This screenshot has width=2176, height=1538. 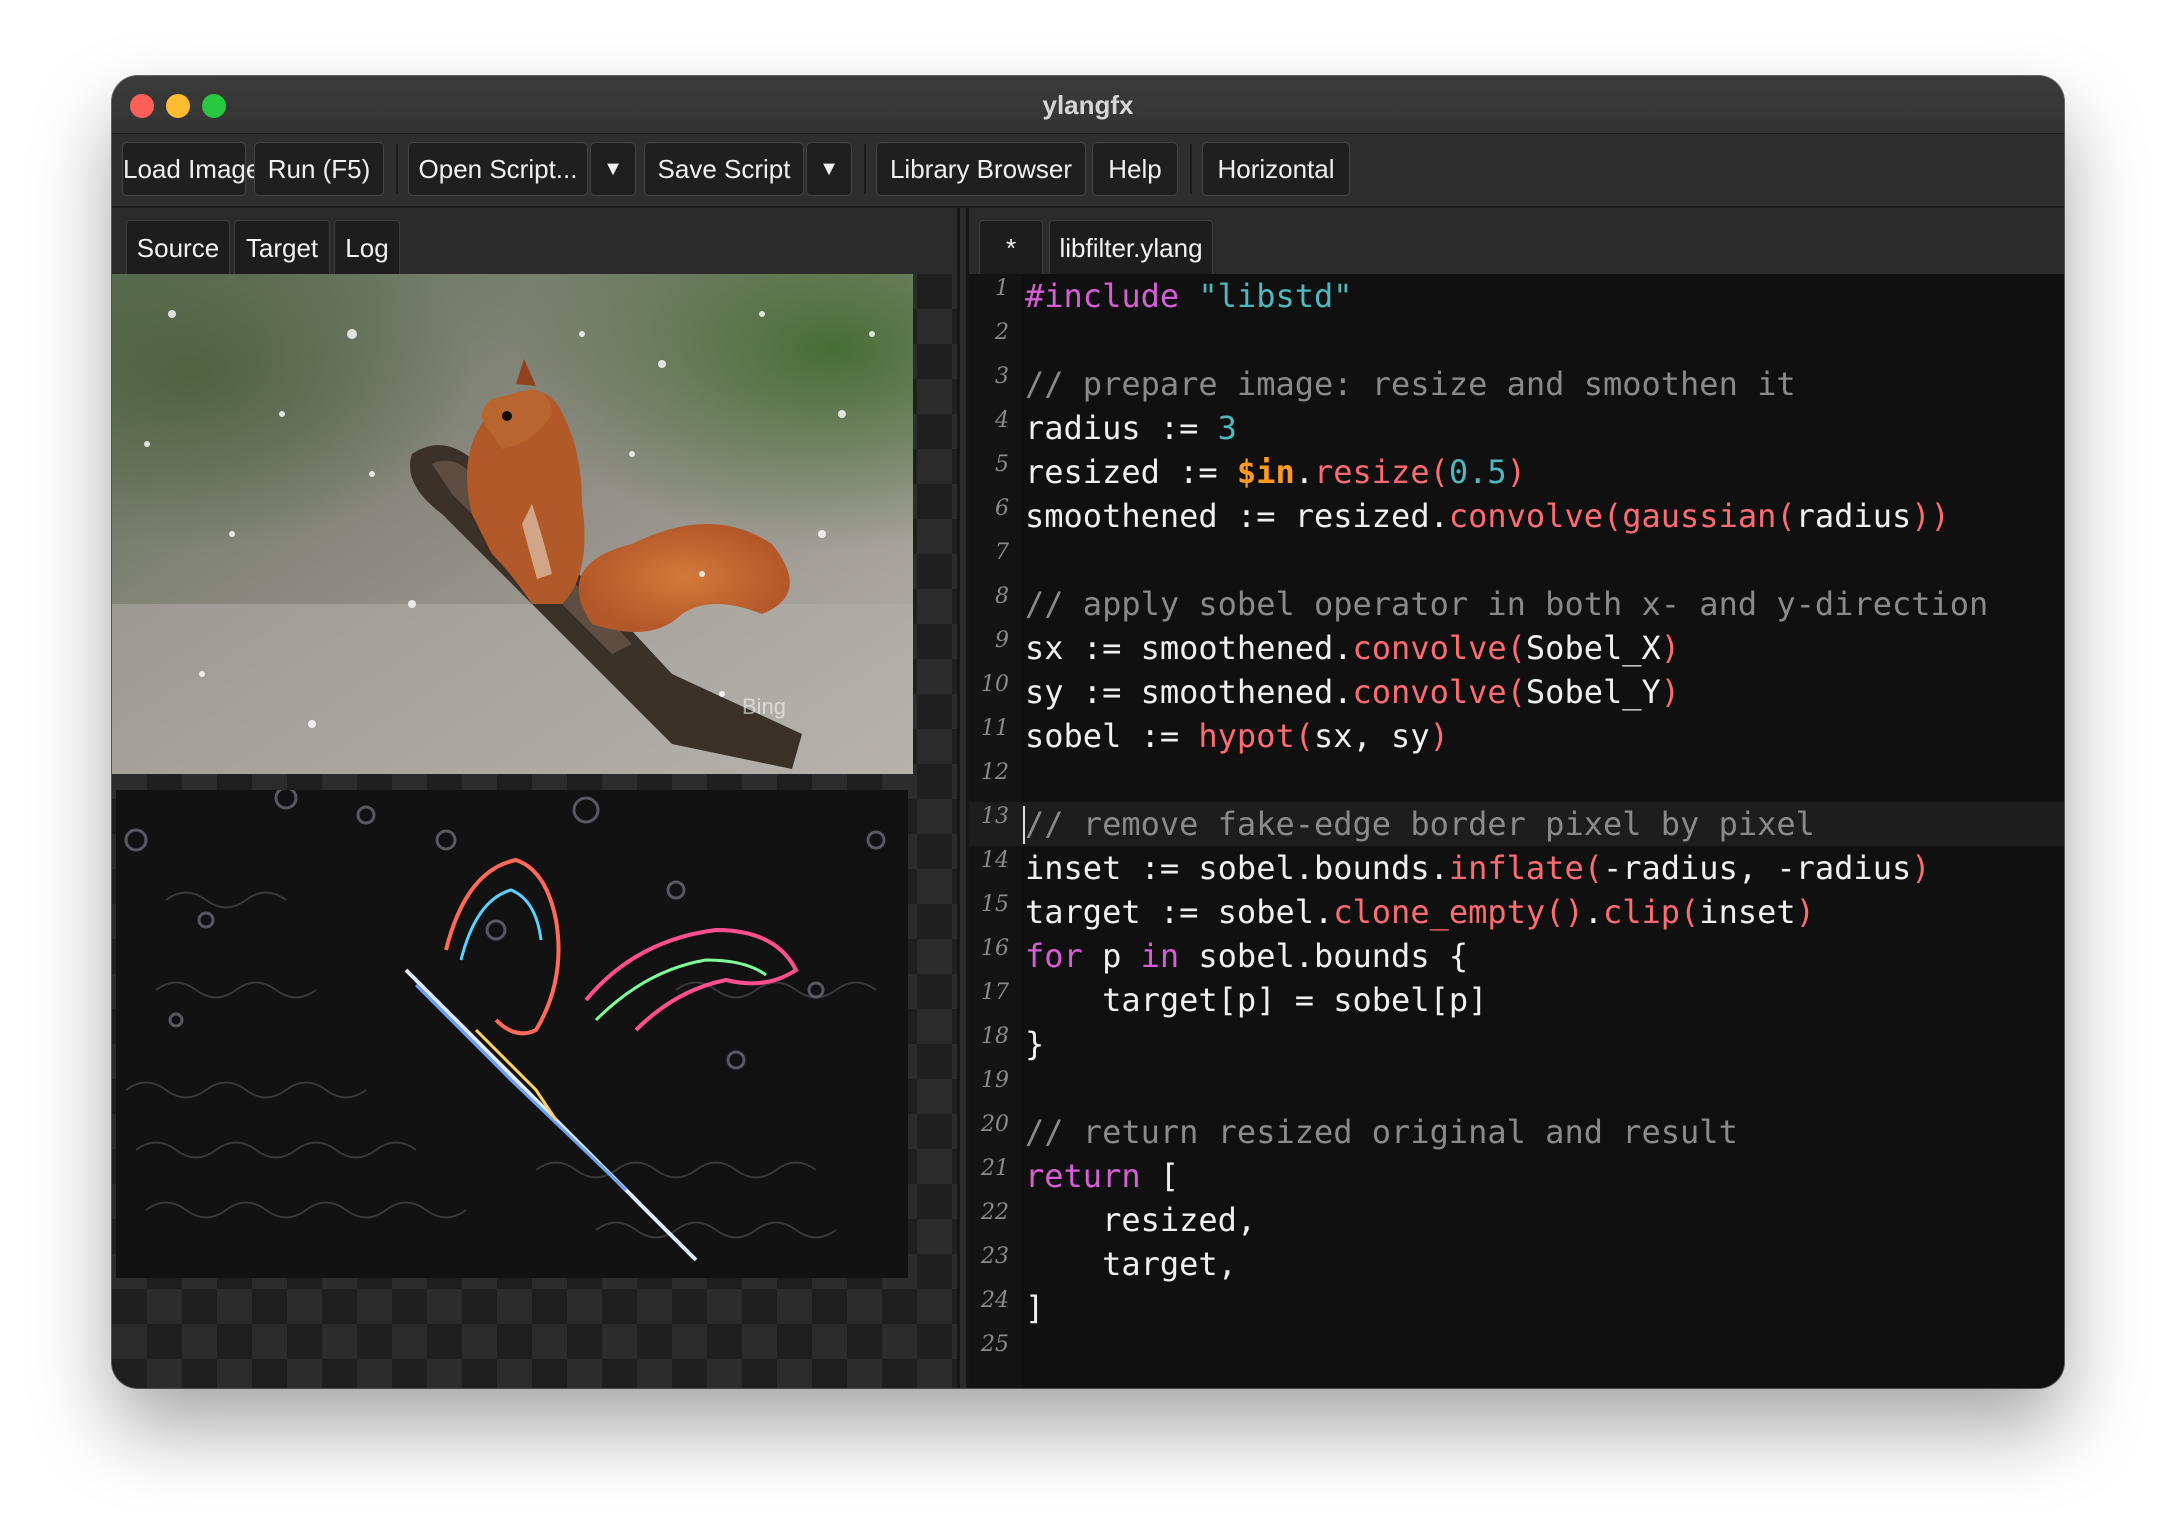 I want to click on code-token-number: 0.5, so click(x=1477, y=472).